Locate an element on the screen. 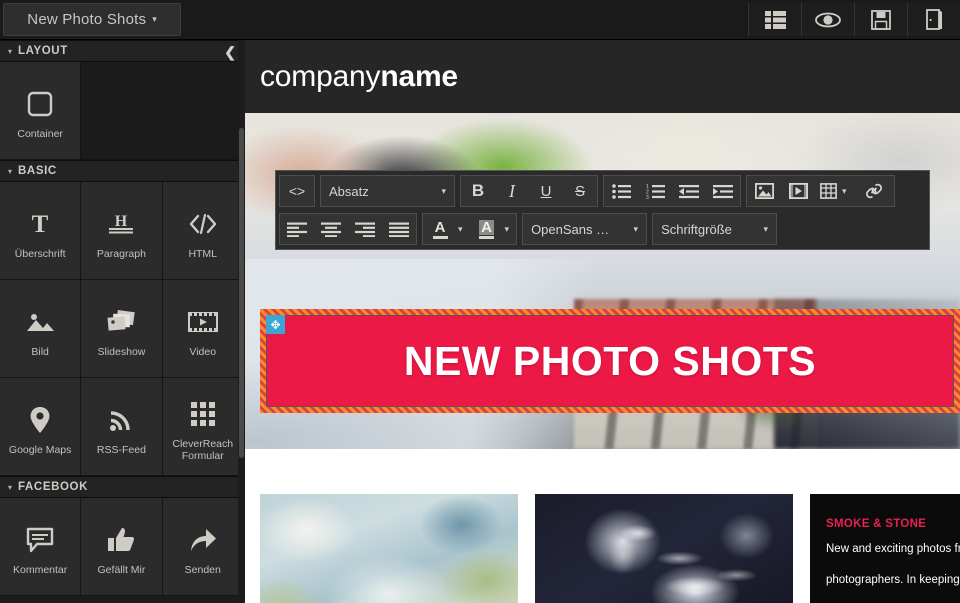  sidebar-item-label: Container is located at coordinates (40, 133).